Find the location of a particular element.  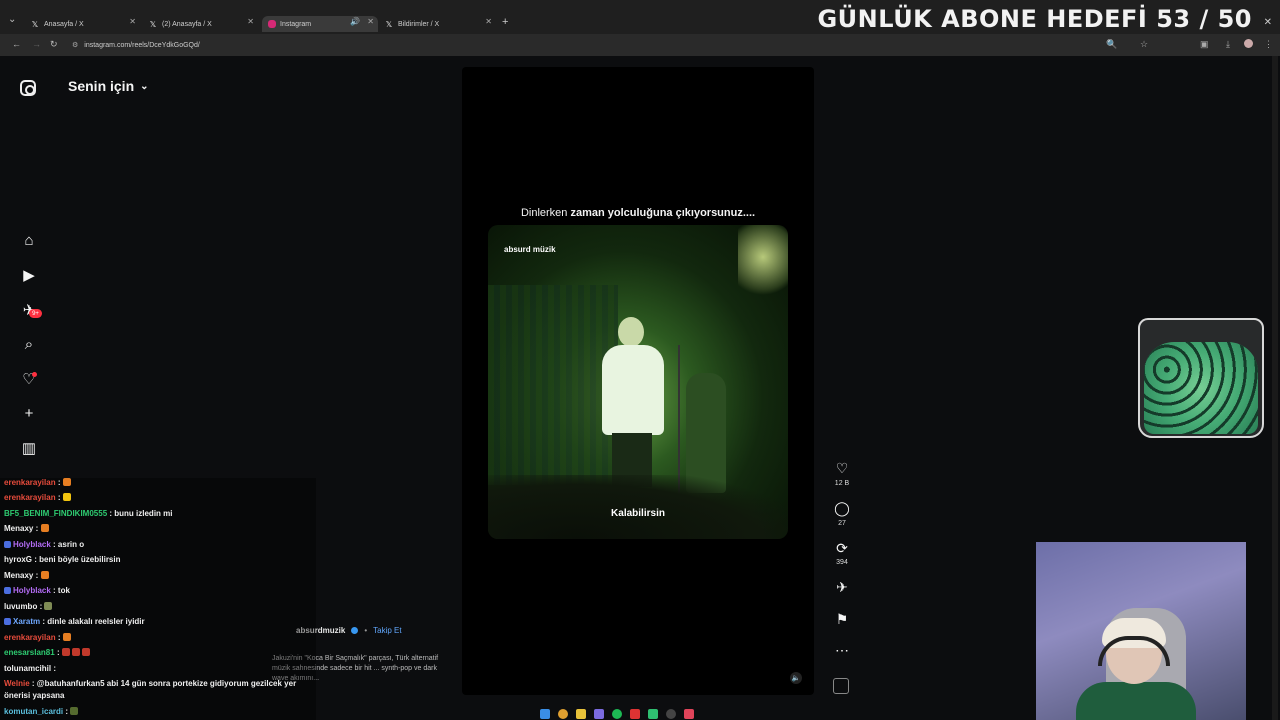

insights-icon: ▥ is located at coordinates (29, 448).